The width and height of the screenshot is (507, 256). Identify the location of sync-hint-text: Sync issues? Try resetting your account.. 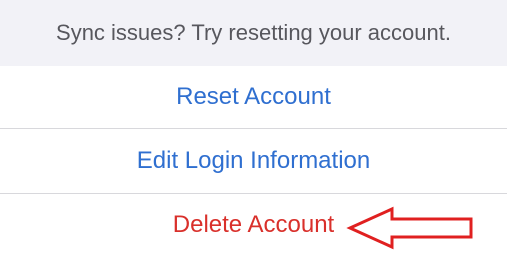
(253, 32).